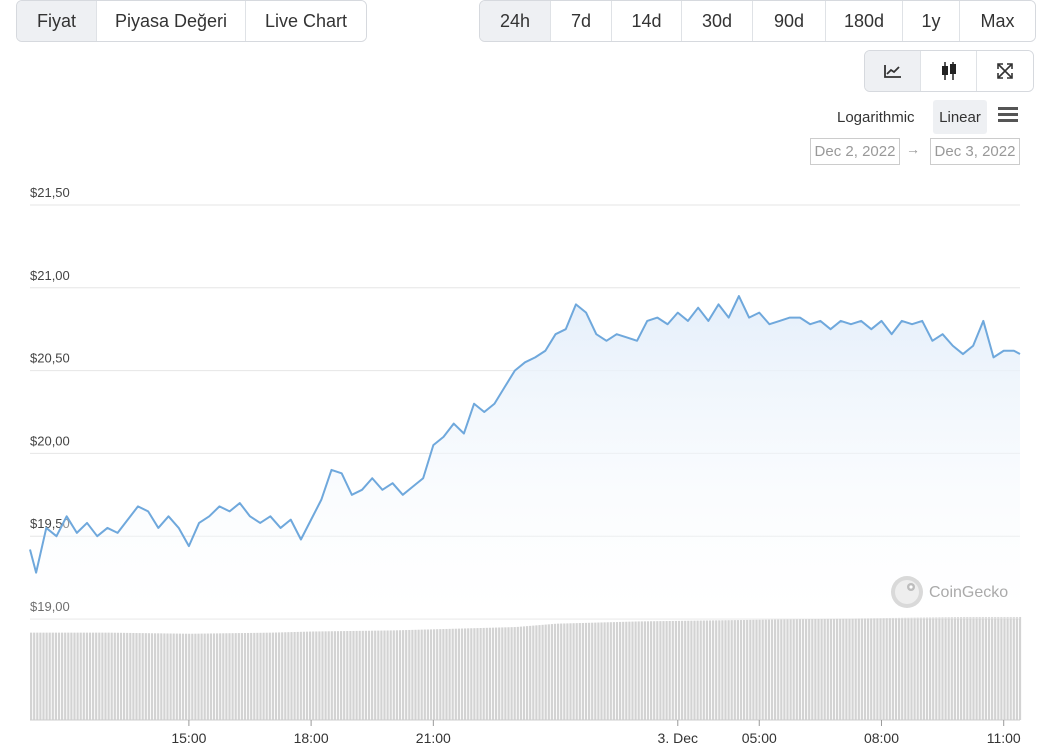 The width and height of the screenshot is (1042, 746). I want to click on x-tick-label: 15:00, so click(188, 738).